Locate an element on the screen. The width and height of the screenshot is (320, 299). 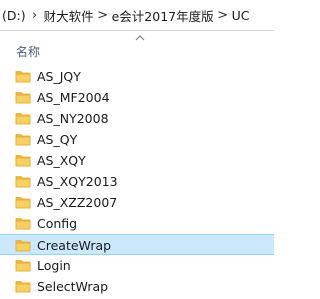
list-item: AS_JQY is located at coordinates (137, 76).